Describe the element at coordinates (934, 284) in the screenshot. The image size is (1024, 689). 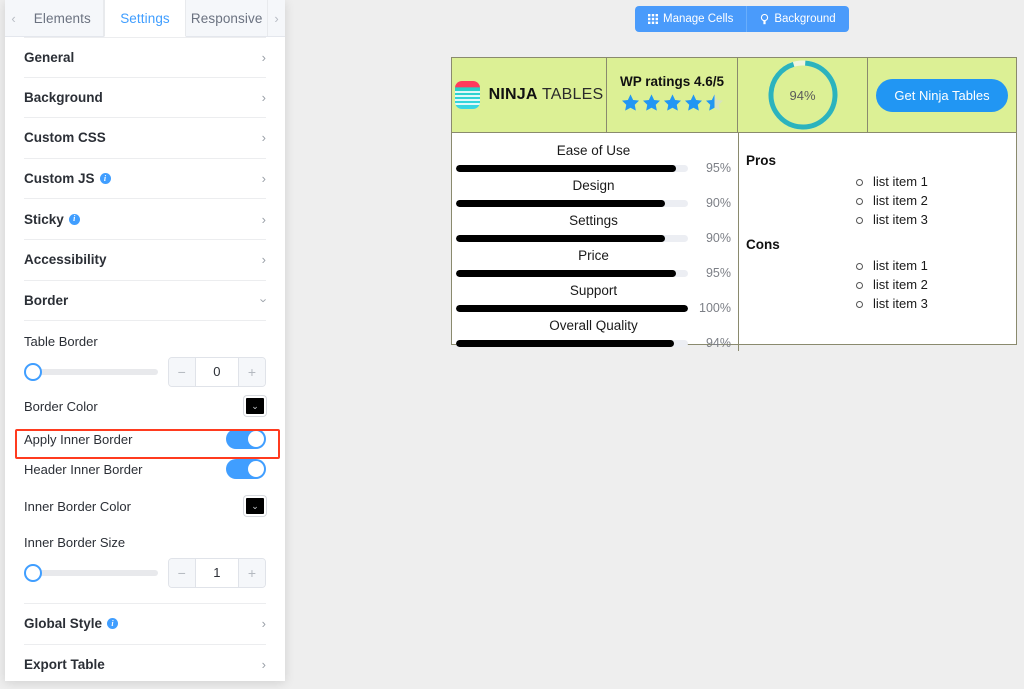
I see `list-item: list item 2` at that location.